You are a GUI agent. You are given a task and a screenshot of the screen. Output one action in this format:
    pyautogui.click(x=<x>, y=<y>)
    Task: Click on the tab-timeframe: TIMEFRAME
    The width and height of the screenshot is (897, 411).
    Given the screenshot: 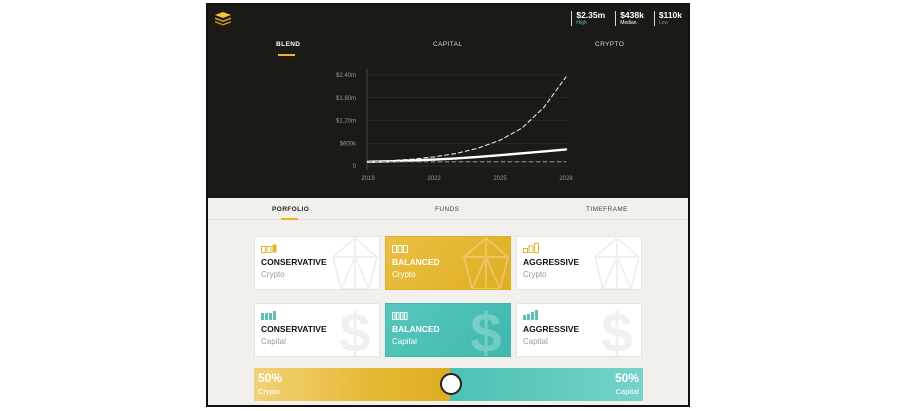 What is the action you would take?
    pyautogui.click(x=607, y=209)
    